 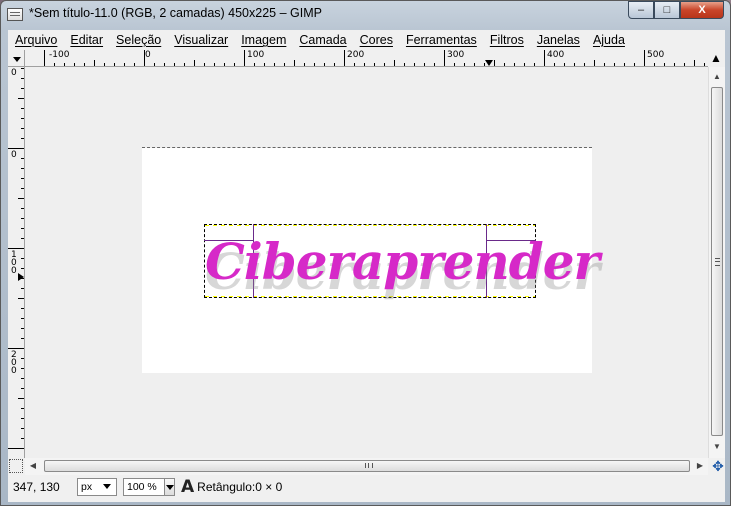 I want to click on image-menu-button, so click(x=16, y=58).